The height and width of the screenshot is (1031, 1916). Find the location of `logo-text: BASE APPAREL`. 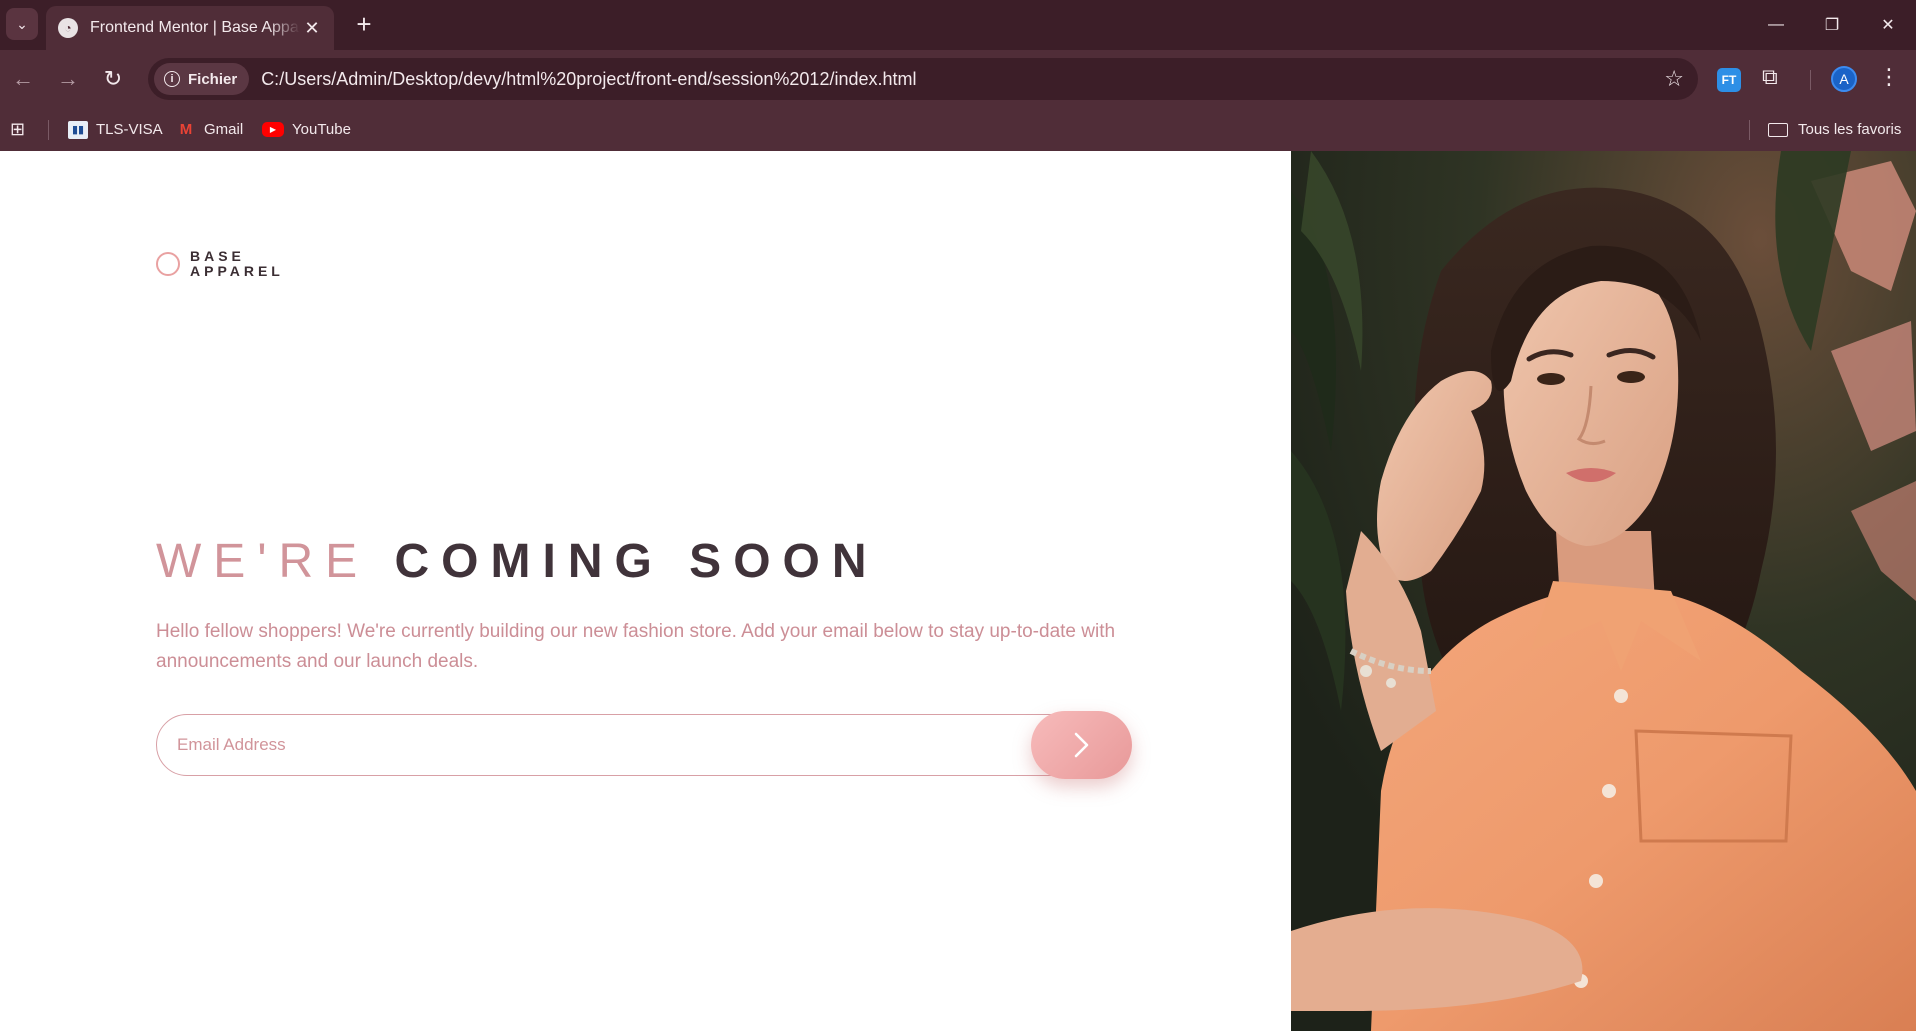

logo-text: BASE APPAREL is located at coordinates (237, 264).